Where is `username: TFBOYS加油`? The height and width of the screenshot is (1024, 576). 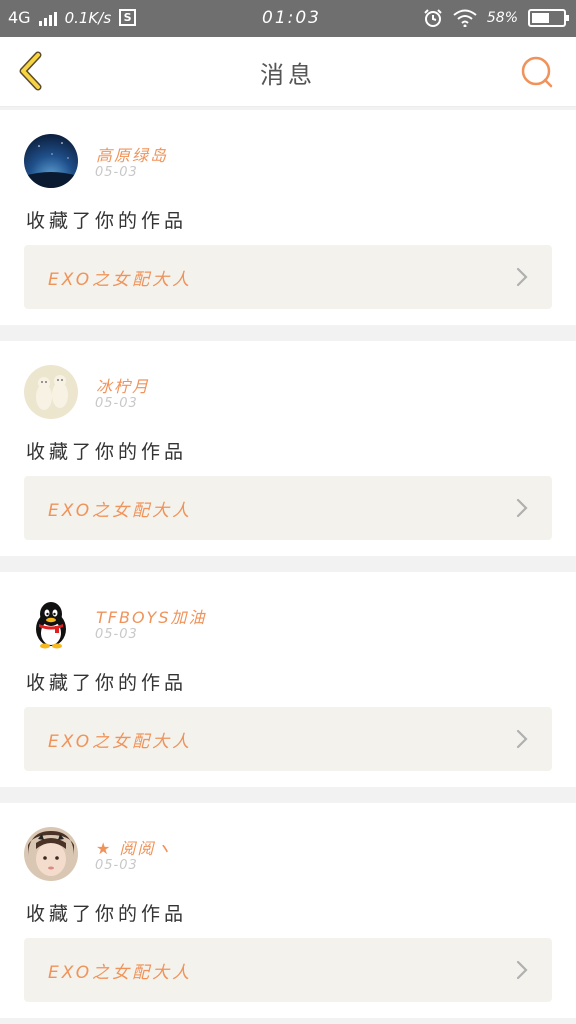
username: TFBOYS加油 is located at coordinates (151, 616).